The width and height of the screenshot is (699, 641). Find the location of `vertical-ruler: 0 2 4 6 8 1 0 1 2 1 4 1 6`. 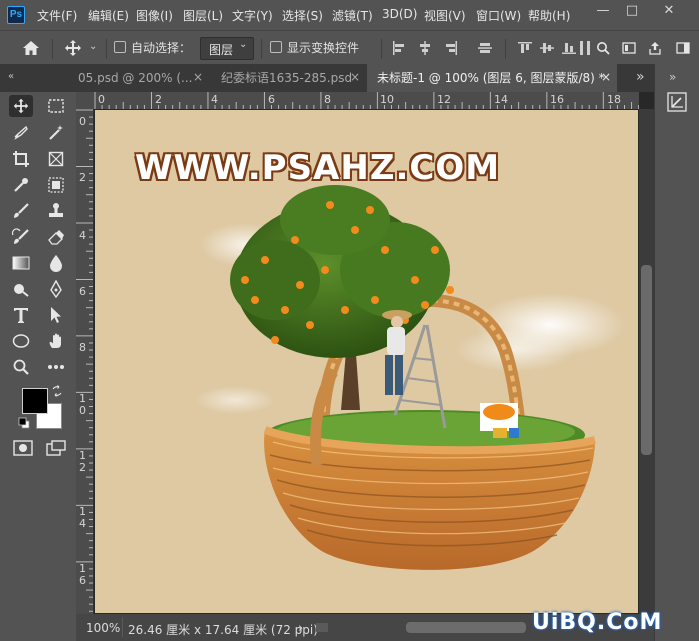

vertical-ruler: 0 2 4 6 8 1 0 1 2 1 4 1 6 is located at coordinates (85, 361).